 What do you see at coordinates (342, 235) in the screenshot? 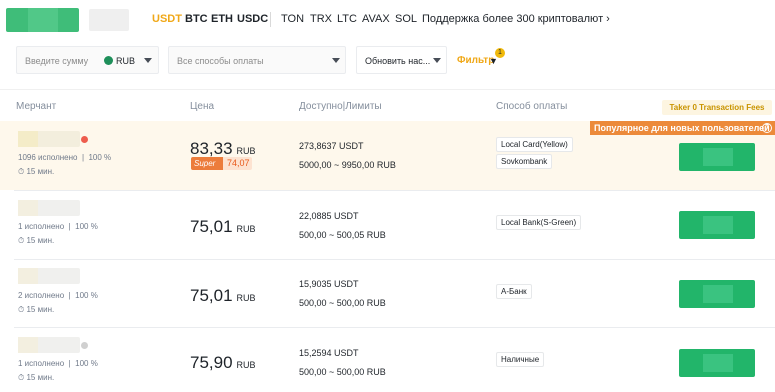
I see `limits: 500,00 ~ 500,05 RUB` at bounding box center [342, 235].